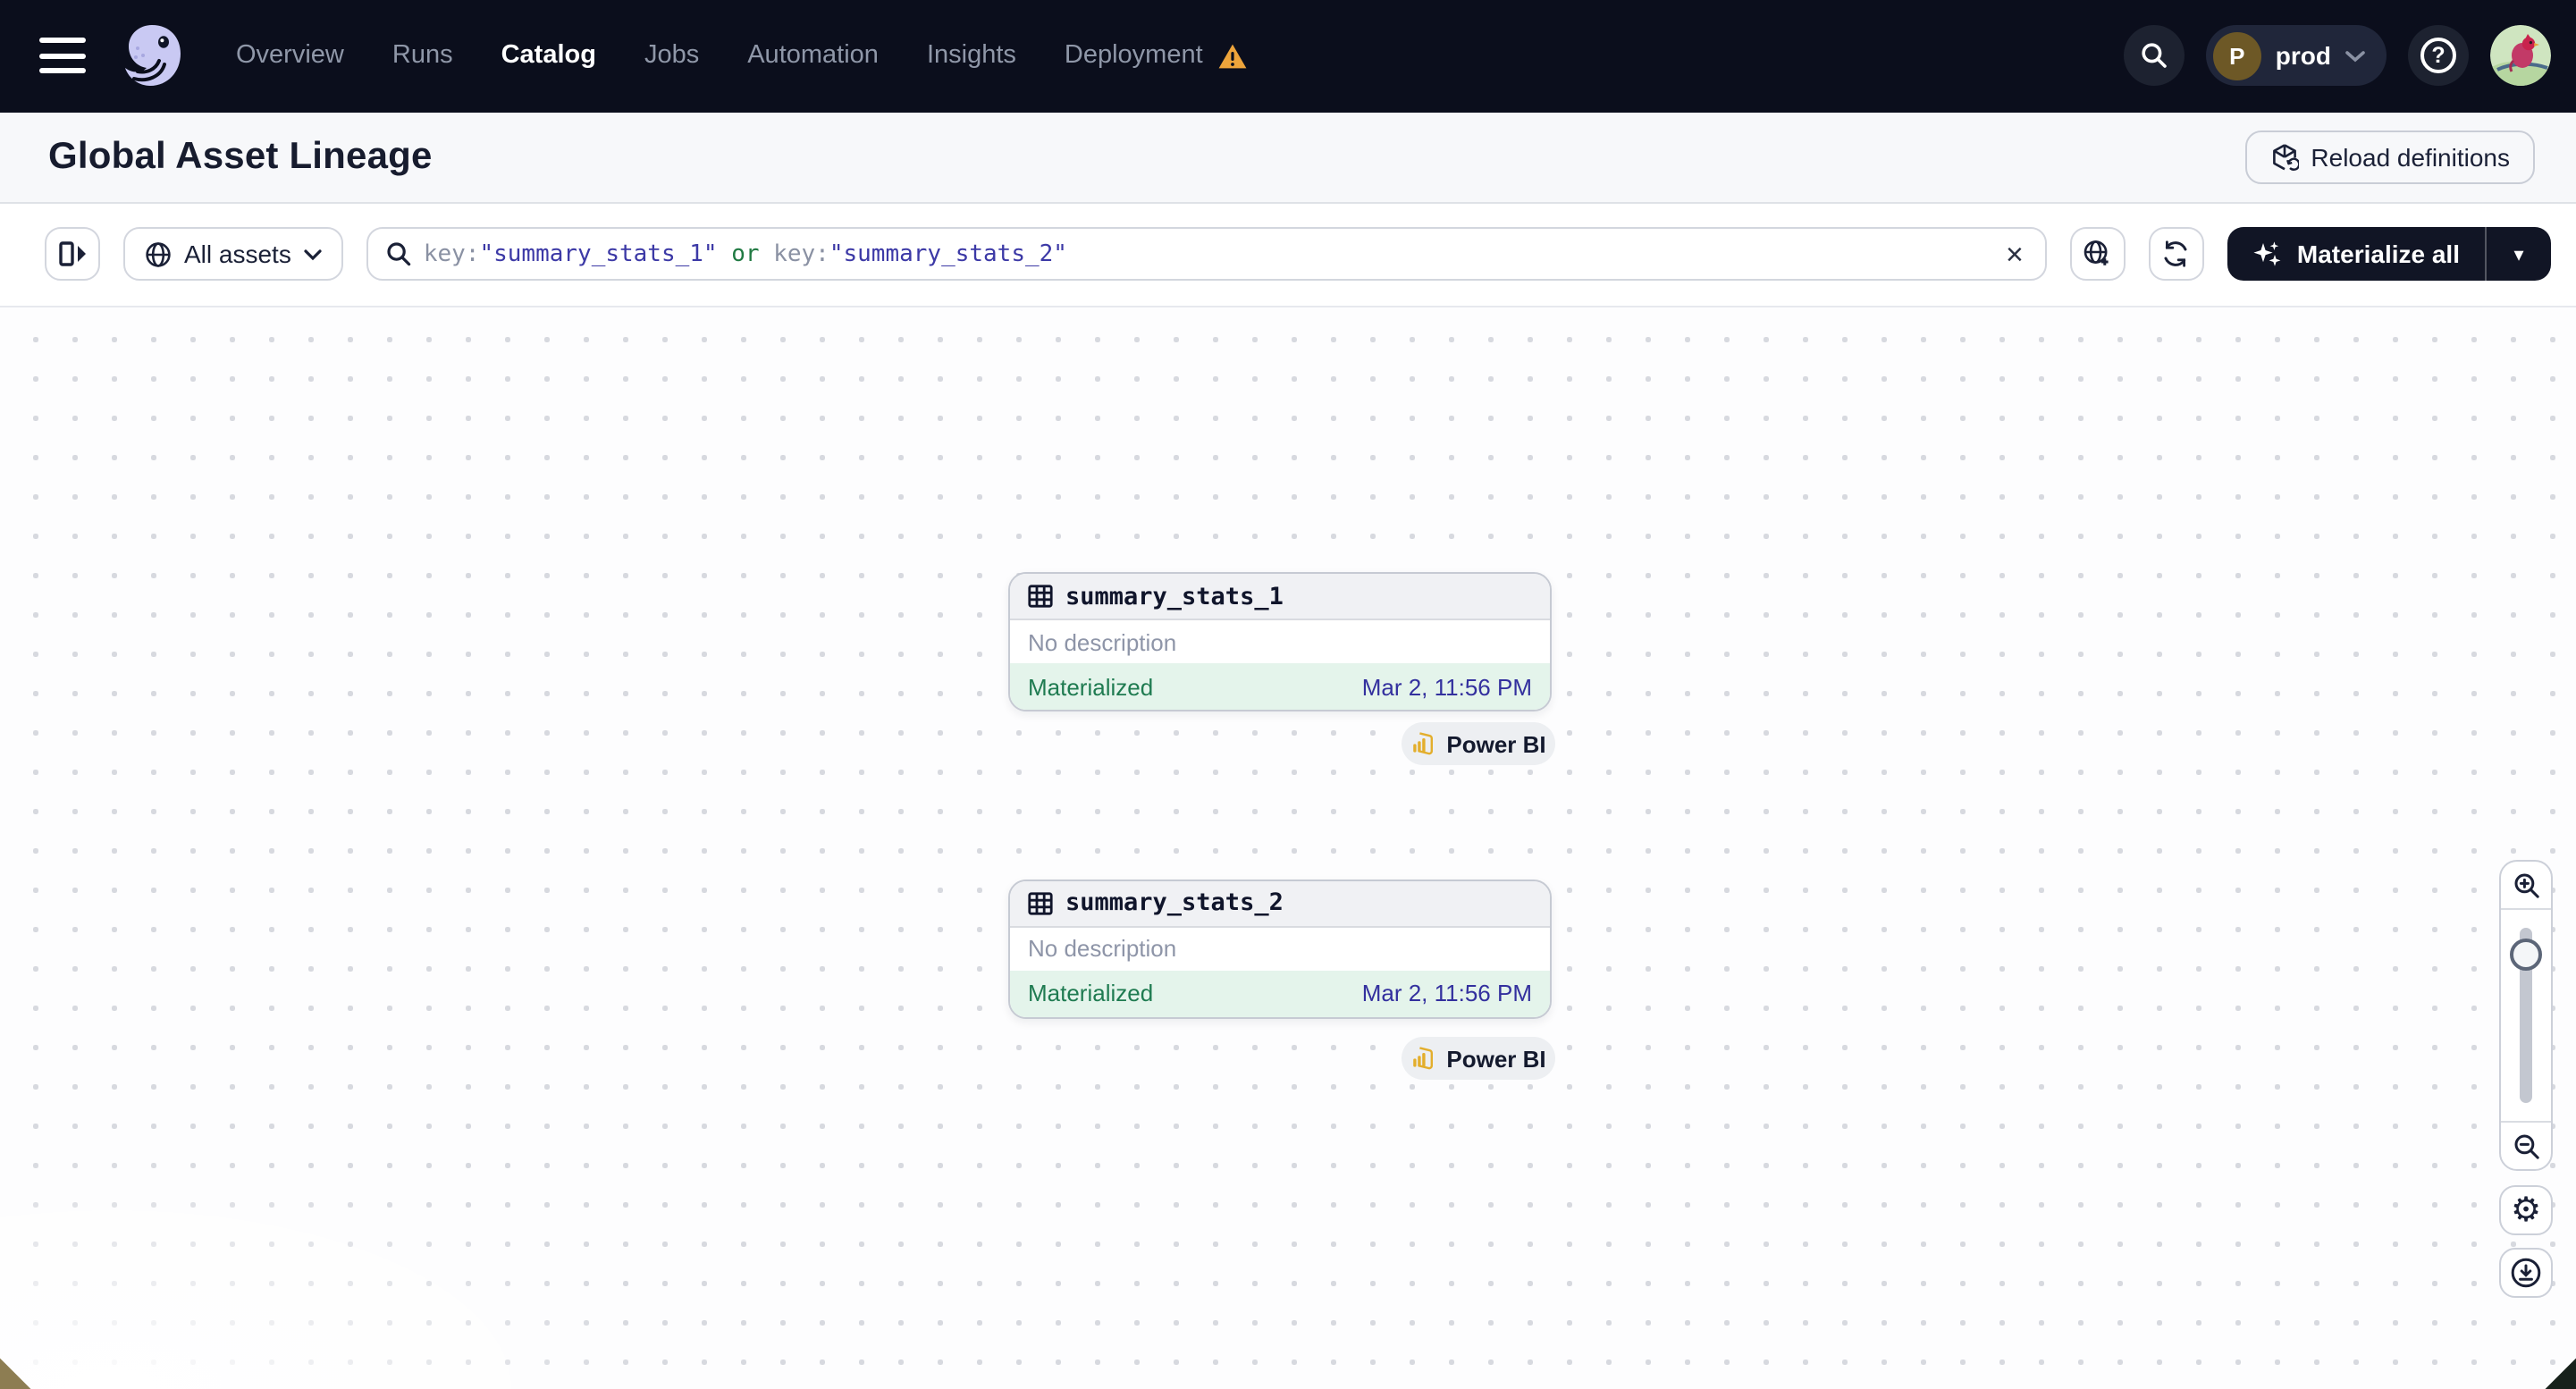  Describe the element at coordinates (2303, 56) in the screenshot. I see `environment-name: prod` at that location.